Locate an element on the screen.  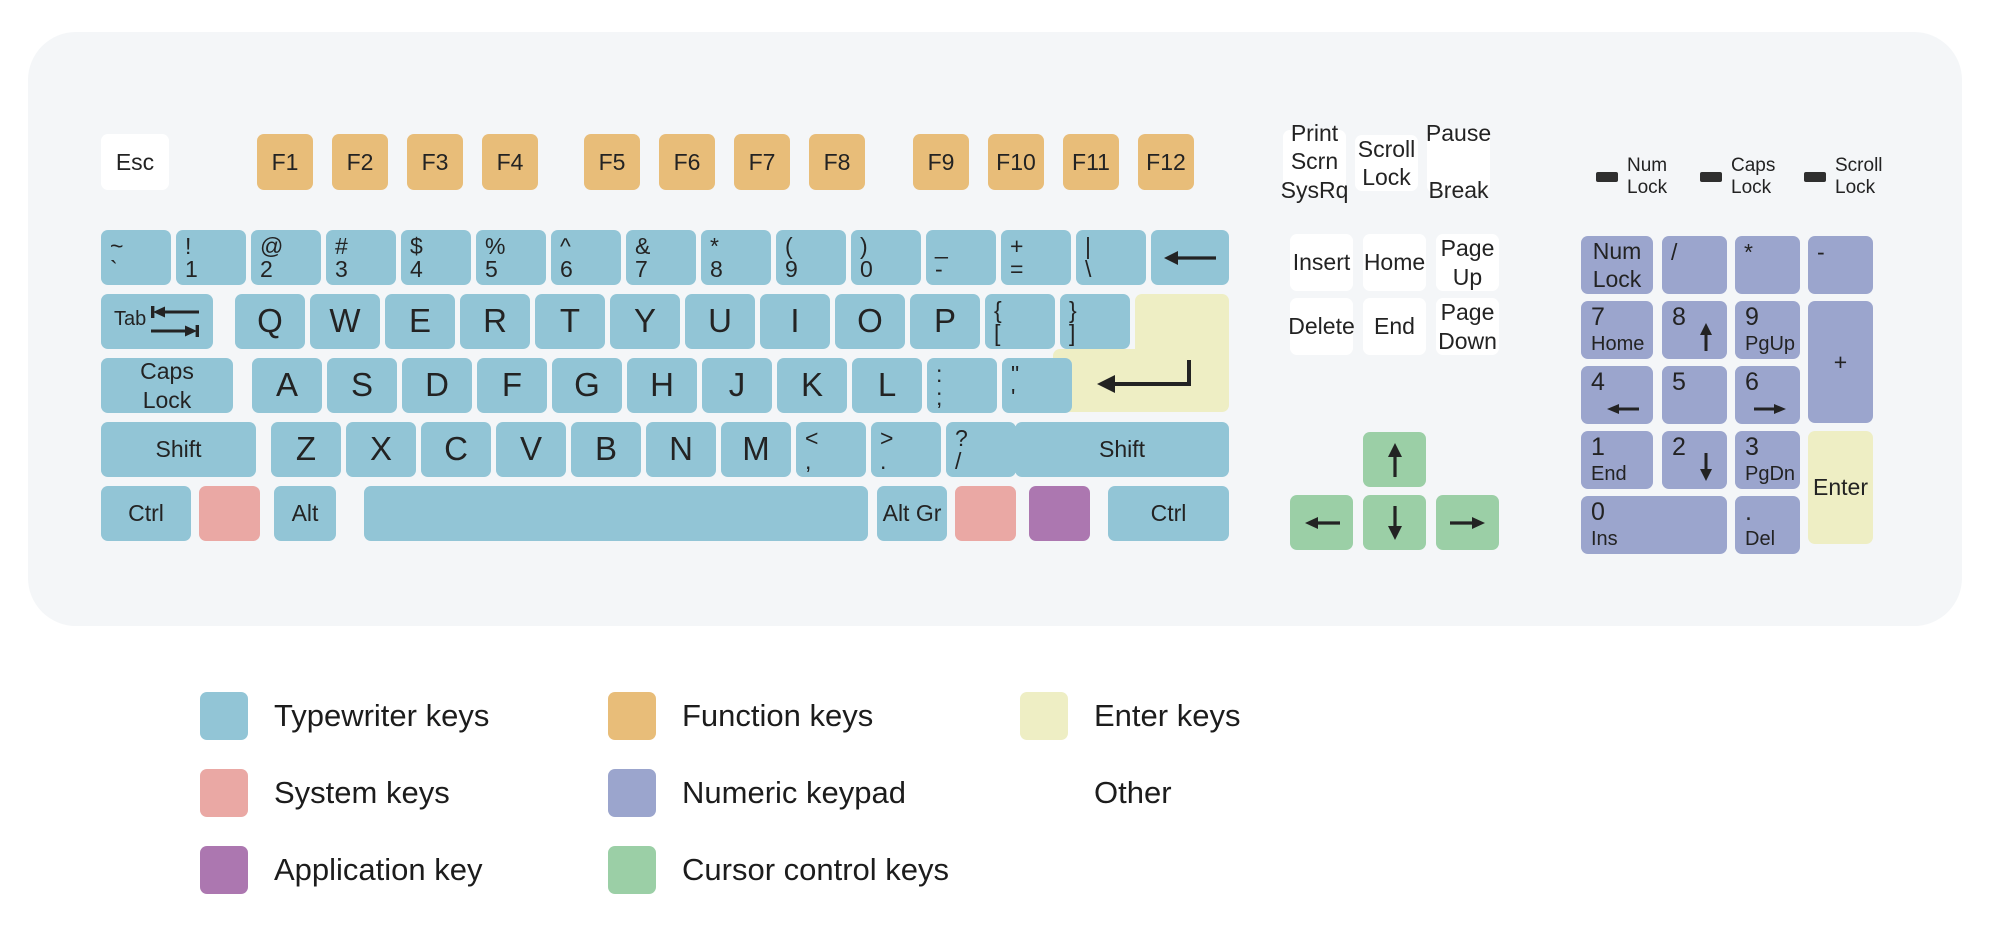
key-7: & 7 is located at coordinates (661, 257).